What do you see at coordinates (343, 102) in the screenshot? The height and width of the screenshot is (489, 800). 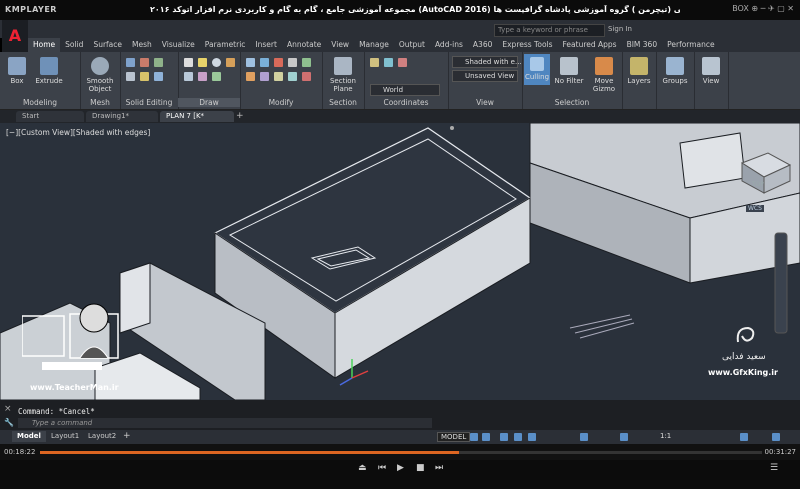 I see `panel-label-section: Section` at bounding box center [343, 102].